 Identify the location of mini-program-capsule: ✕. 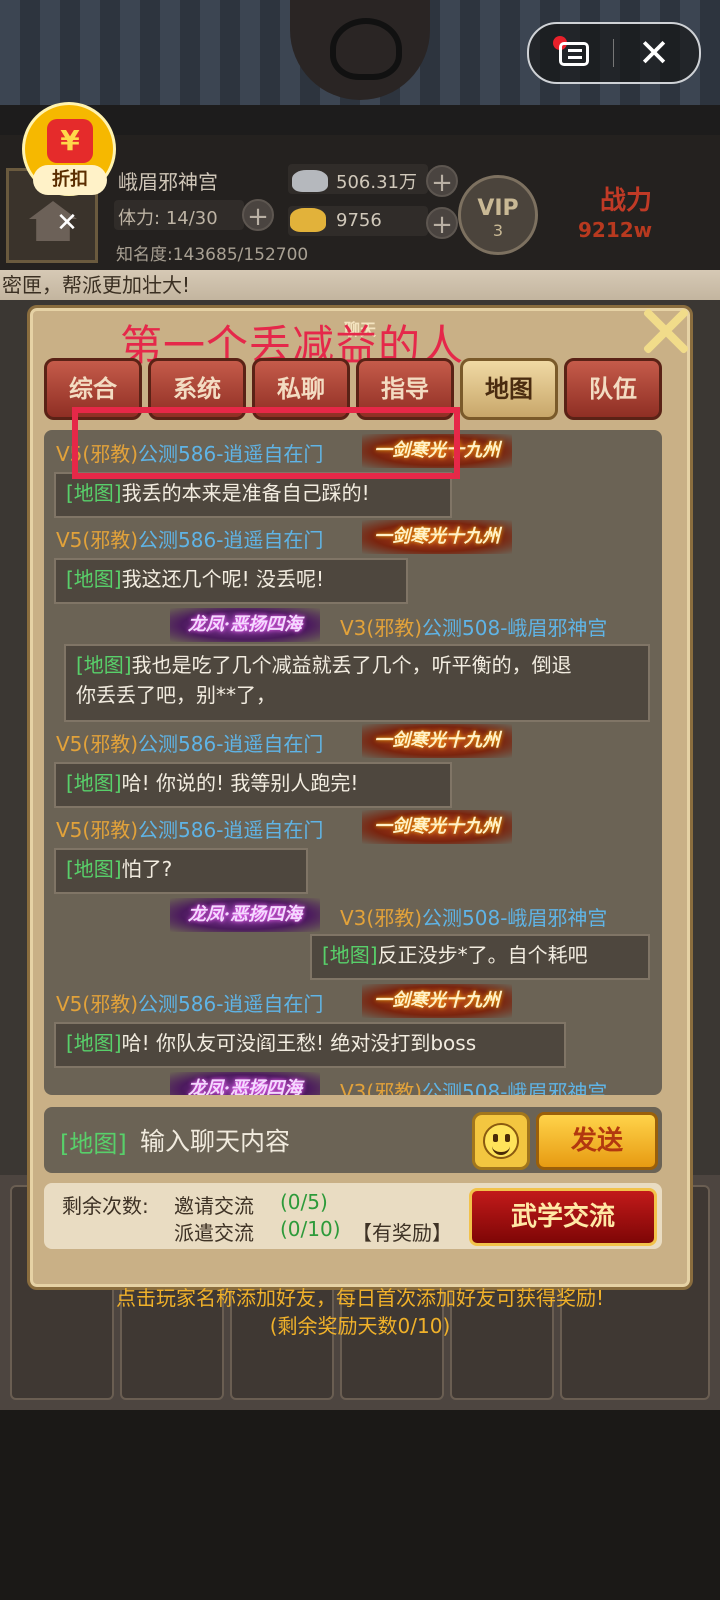
(614, 53).